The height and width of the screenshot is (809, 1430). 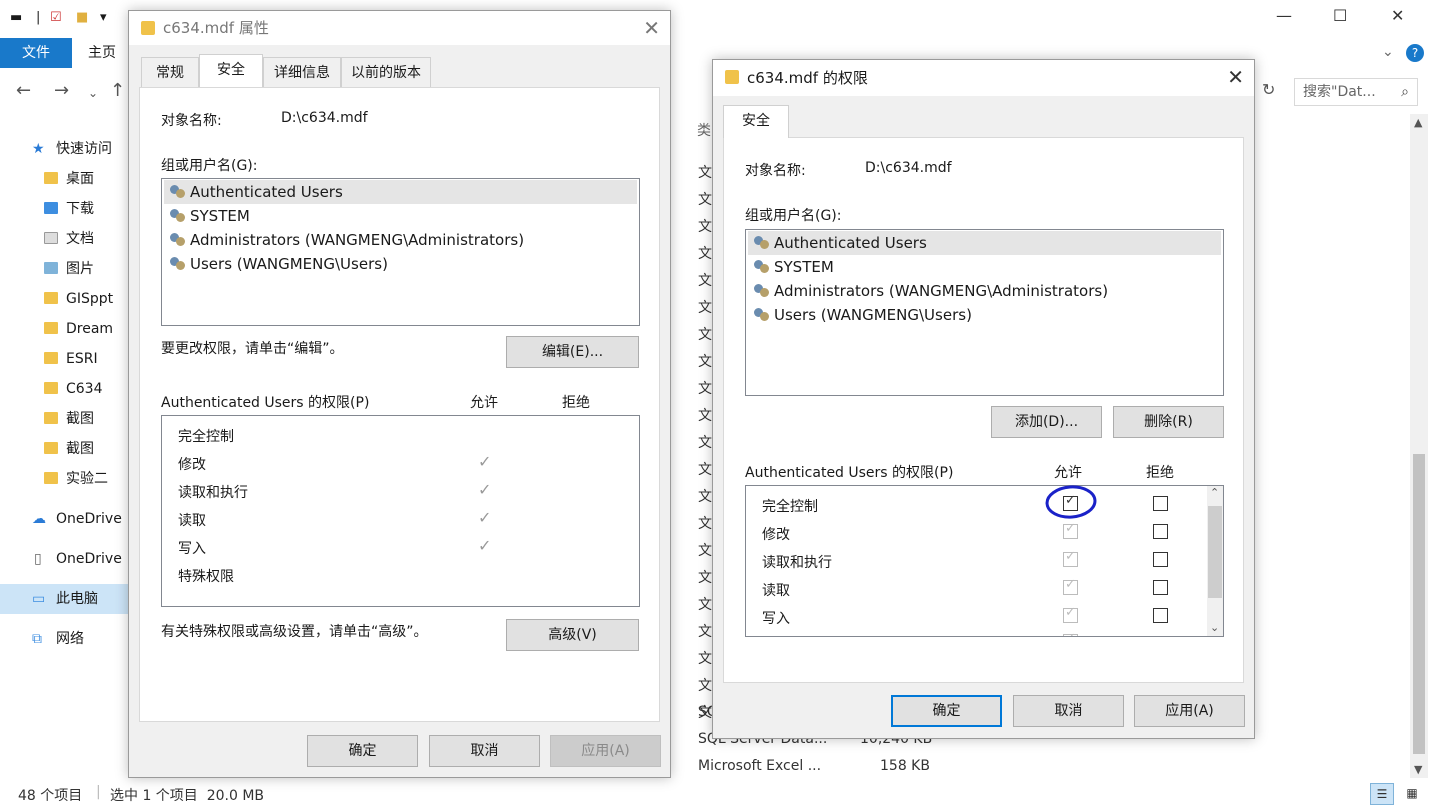 What do you see at coordinates (93, 93) in the screenshot?
I see `recent-locations-icon: ⌄` at bounding box center [93, 93].